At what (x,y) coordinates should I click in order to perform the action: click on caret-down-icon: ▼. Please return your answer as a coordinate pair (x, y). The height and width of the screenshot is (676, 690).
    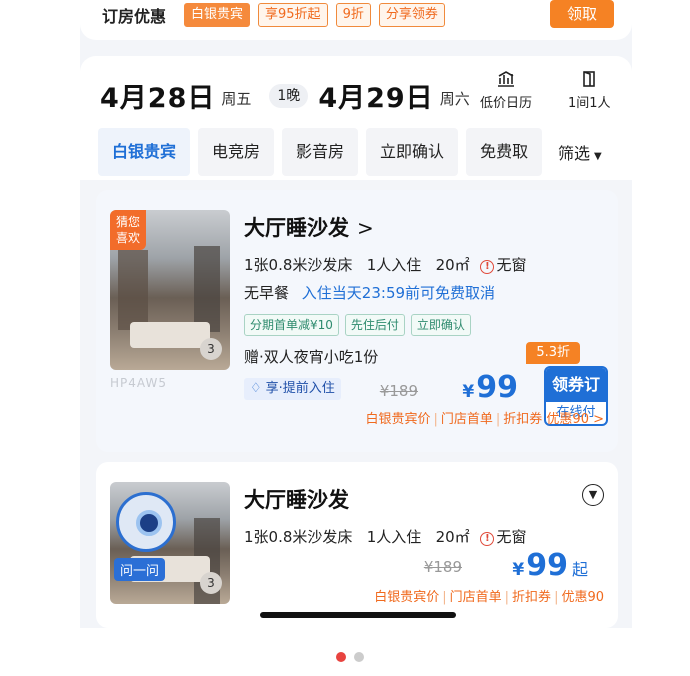
    Looking at the image, I should click on (598, 156).